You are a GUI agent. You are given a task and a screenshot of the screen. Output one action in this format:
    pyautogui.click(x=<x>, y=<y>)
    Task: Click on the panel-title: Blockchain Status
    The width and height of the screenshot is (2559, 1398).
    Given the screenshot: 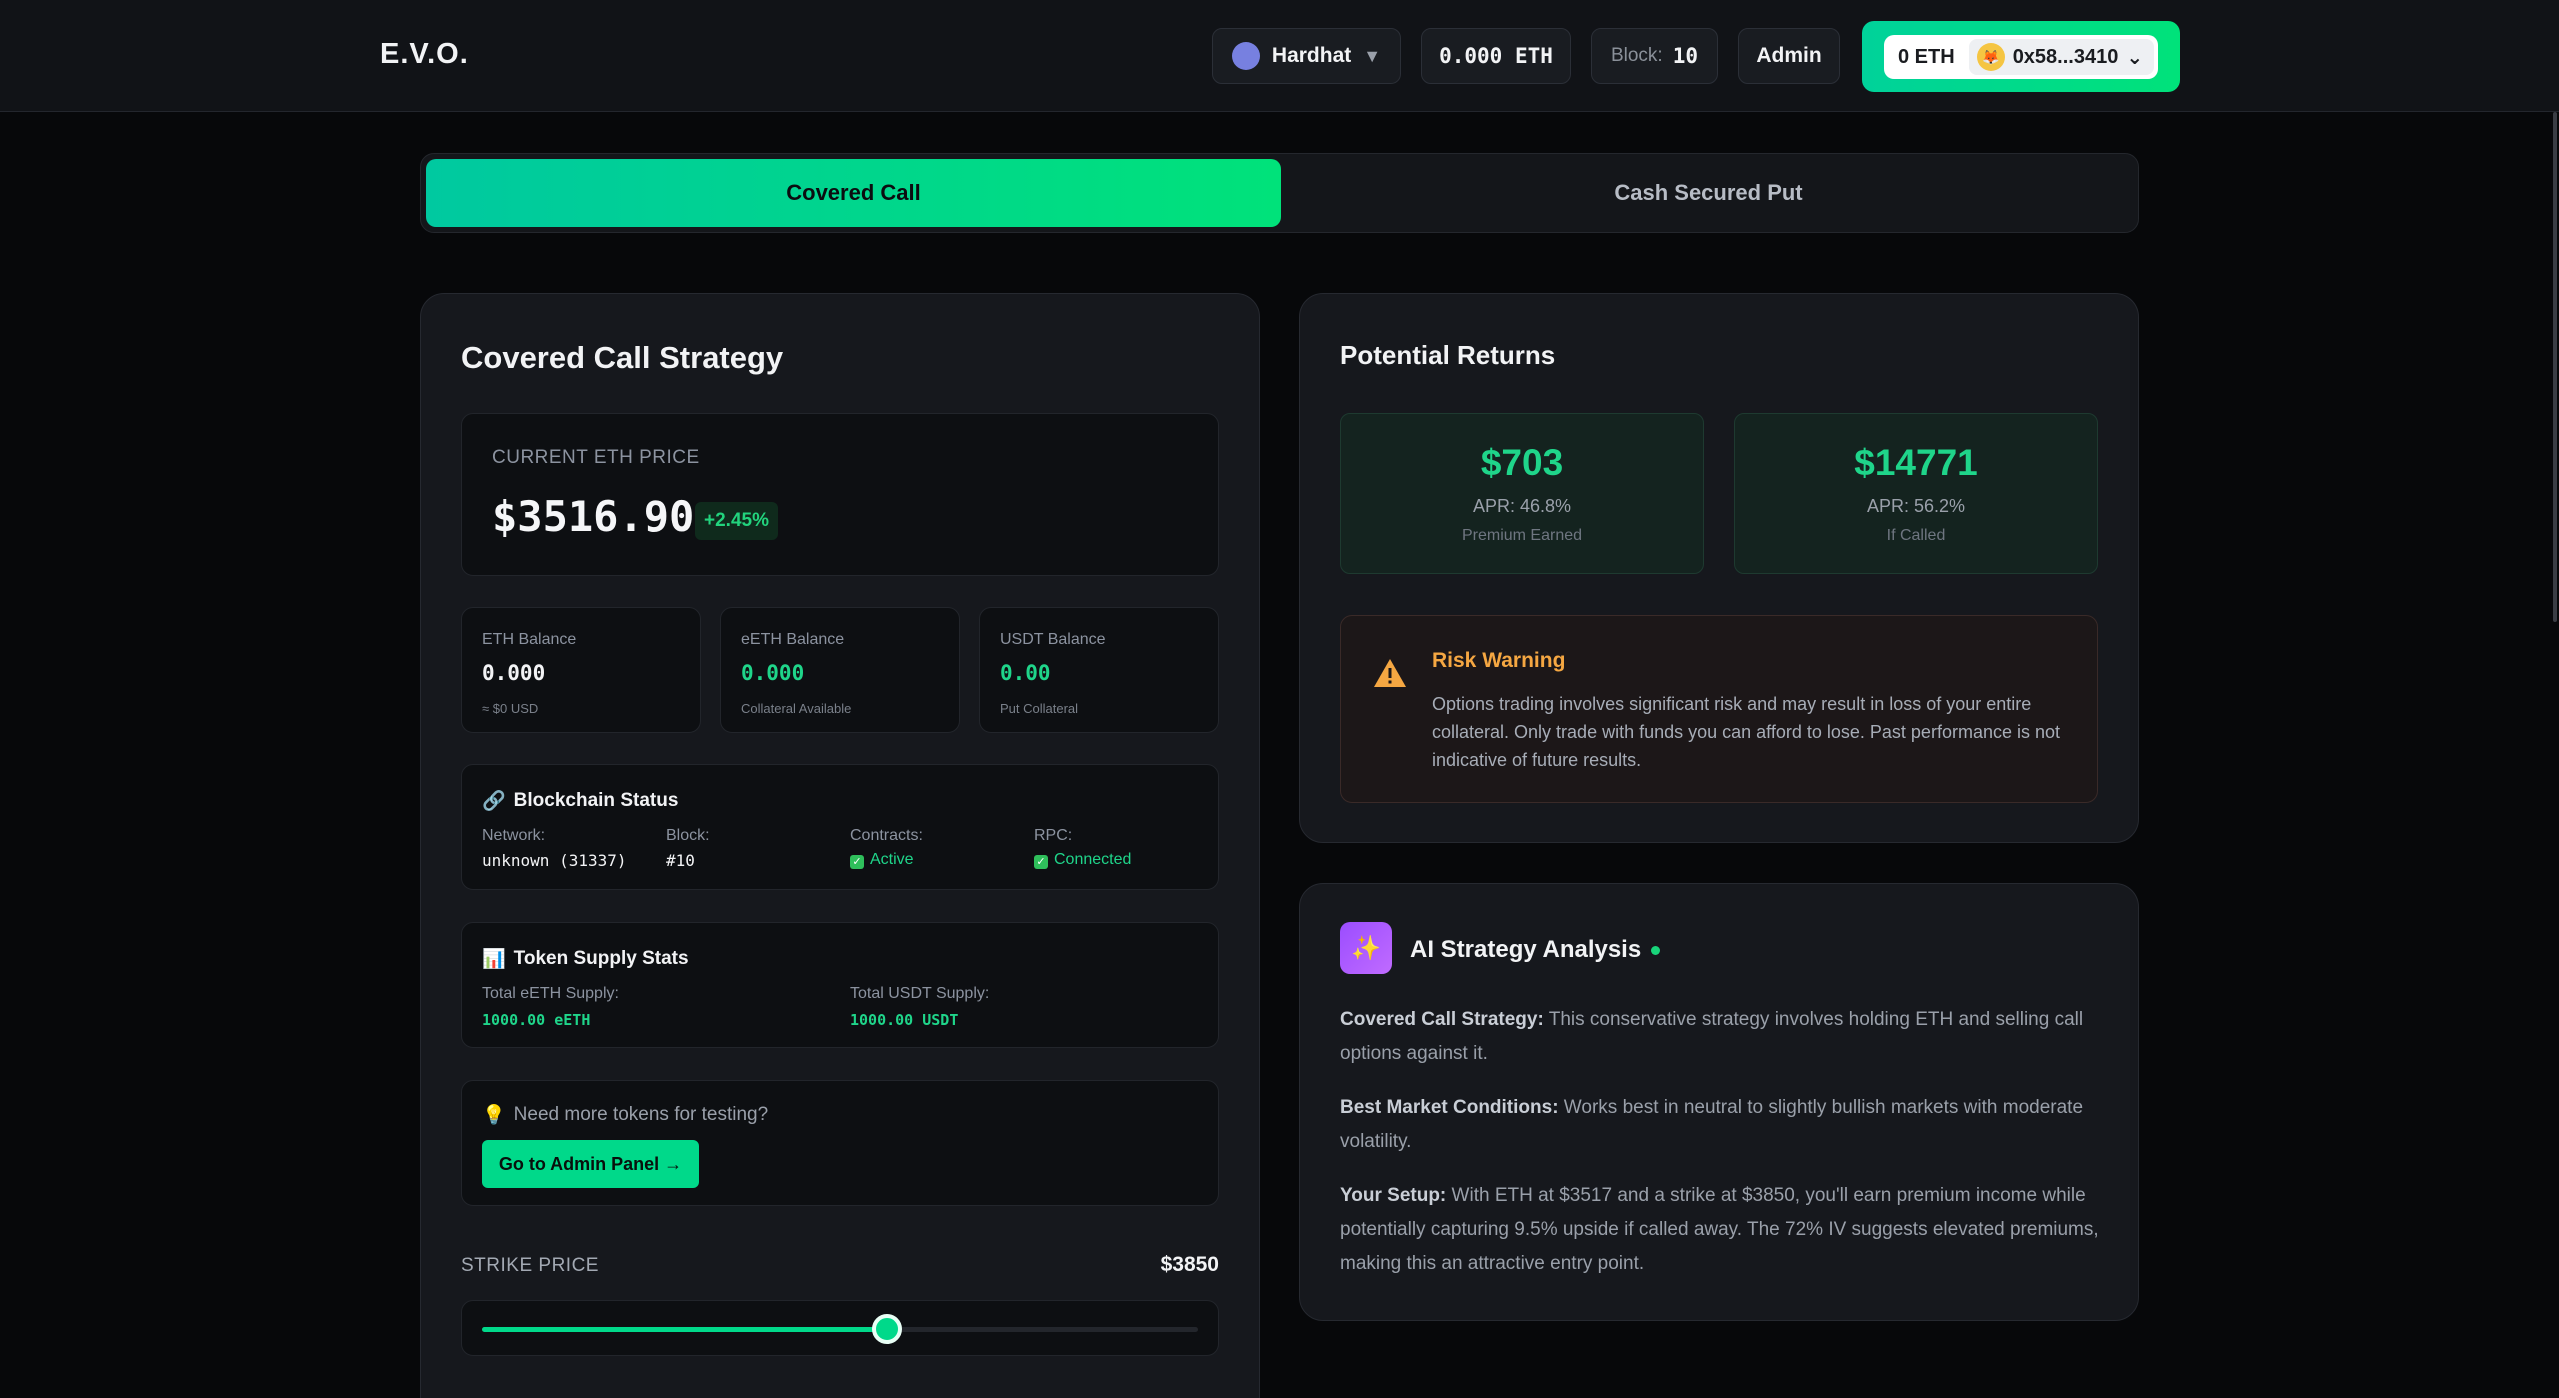 What is the action you would take?
    pyautogui.click(x=596, y=800)
    